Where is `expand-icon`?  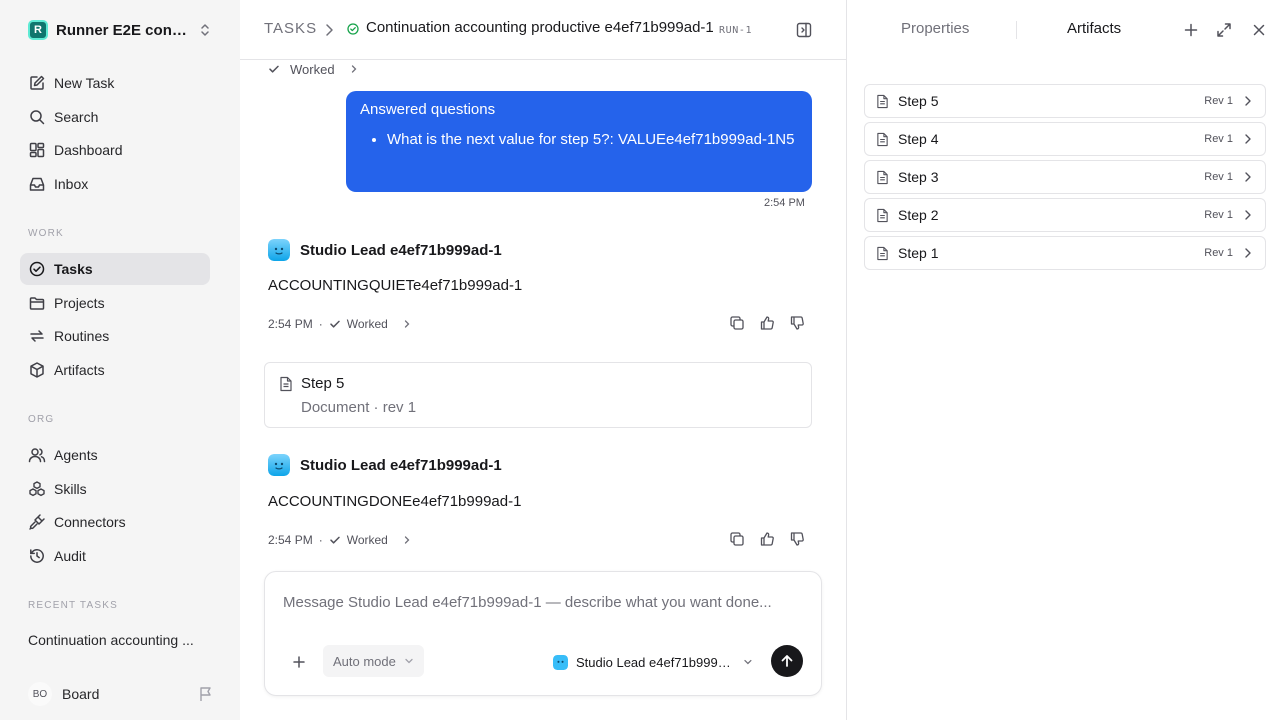 expand-icon is located at coordinates (1224, 30).